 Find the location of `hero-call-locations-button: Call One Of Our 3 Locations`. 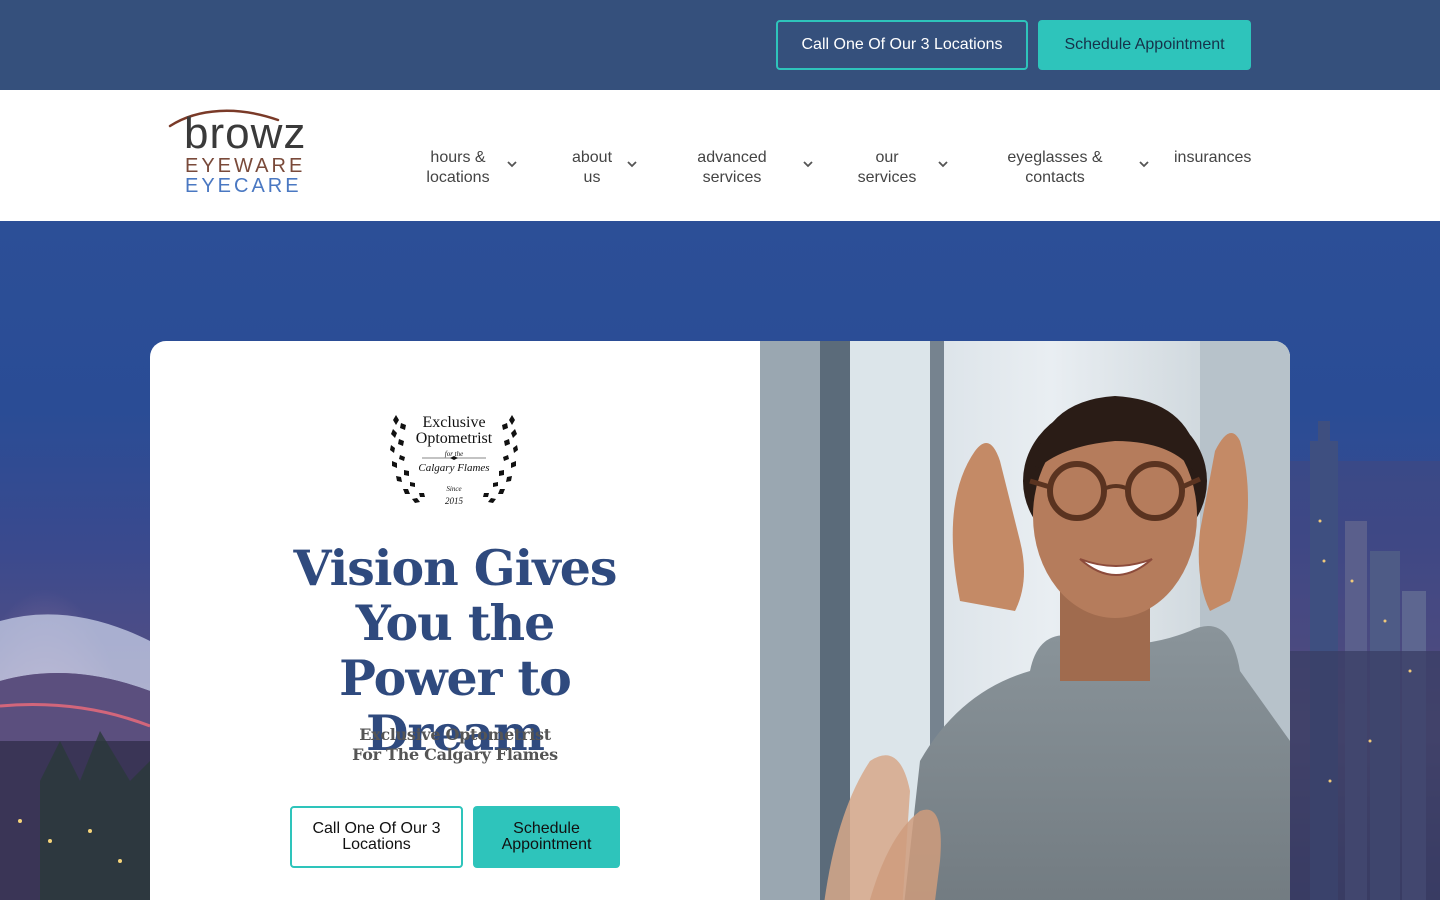

hero-call-locations-button: Call One Of Our 3 Locations is located at coordinates (376, 837).